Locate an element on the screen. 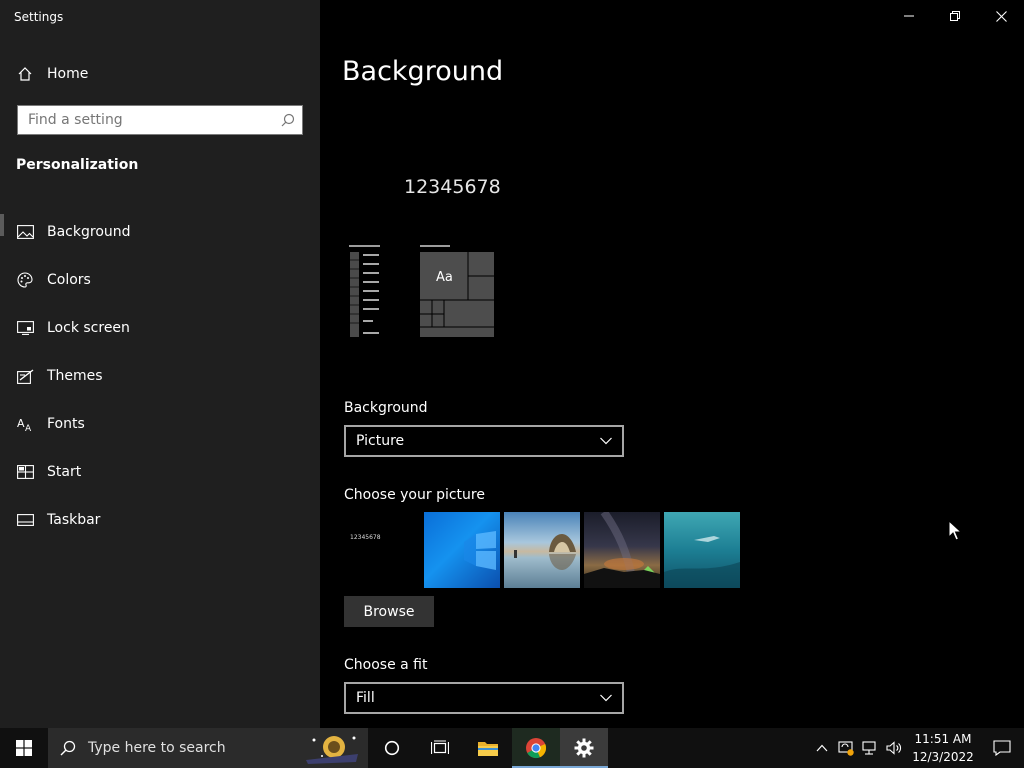  browse-button: Browse is located at coordinates (389, 611).